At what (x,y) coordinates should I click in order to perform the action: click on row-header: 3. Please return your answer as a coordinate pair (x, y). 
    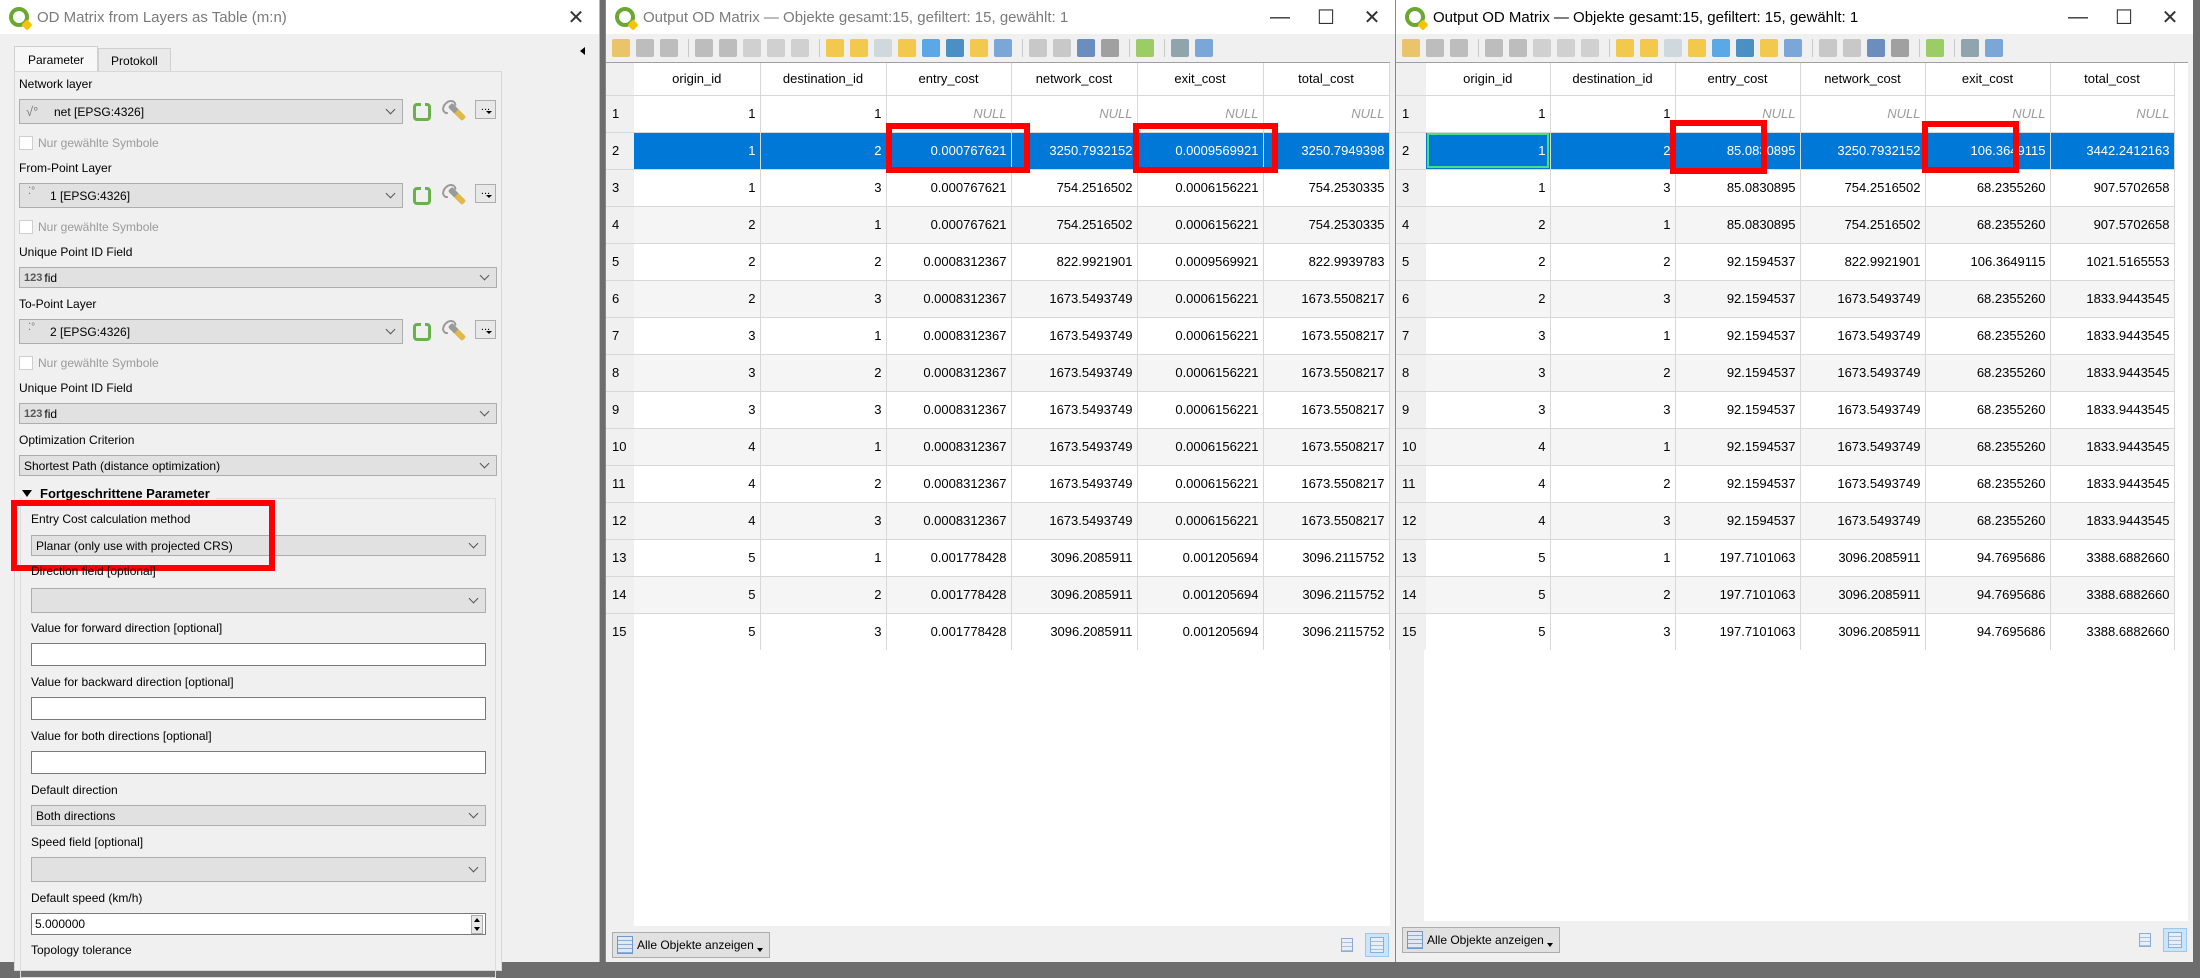
    Looking at the image, I should click on (1411, 187).